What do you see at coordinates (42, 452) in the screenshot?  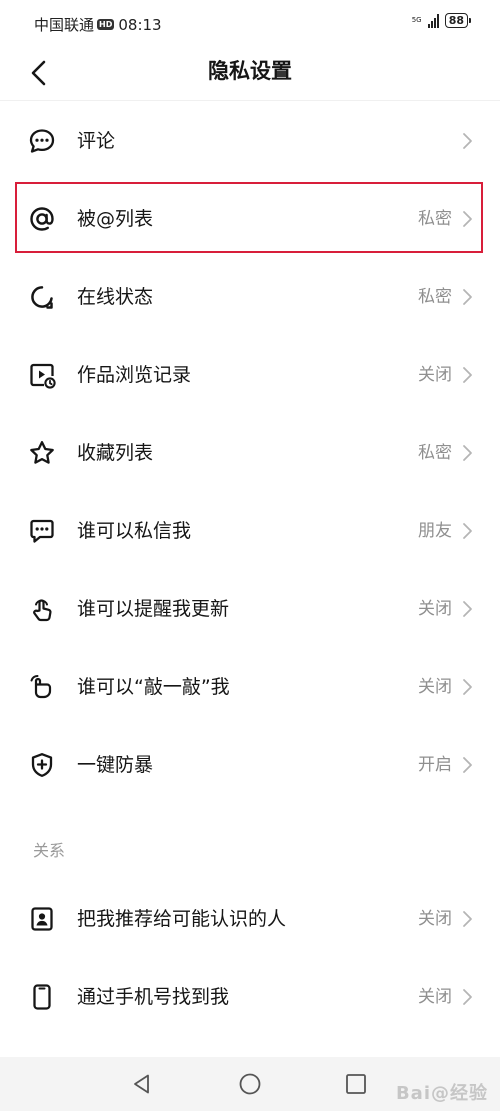 I see `star-icon` at bounding box center [42, 452].